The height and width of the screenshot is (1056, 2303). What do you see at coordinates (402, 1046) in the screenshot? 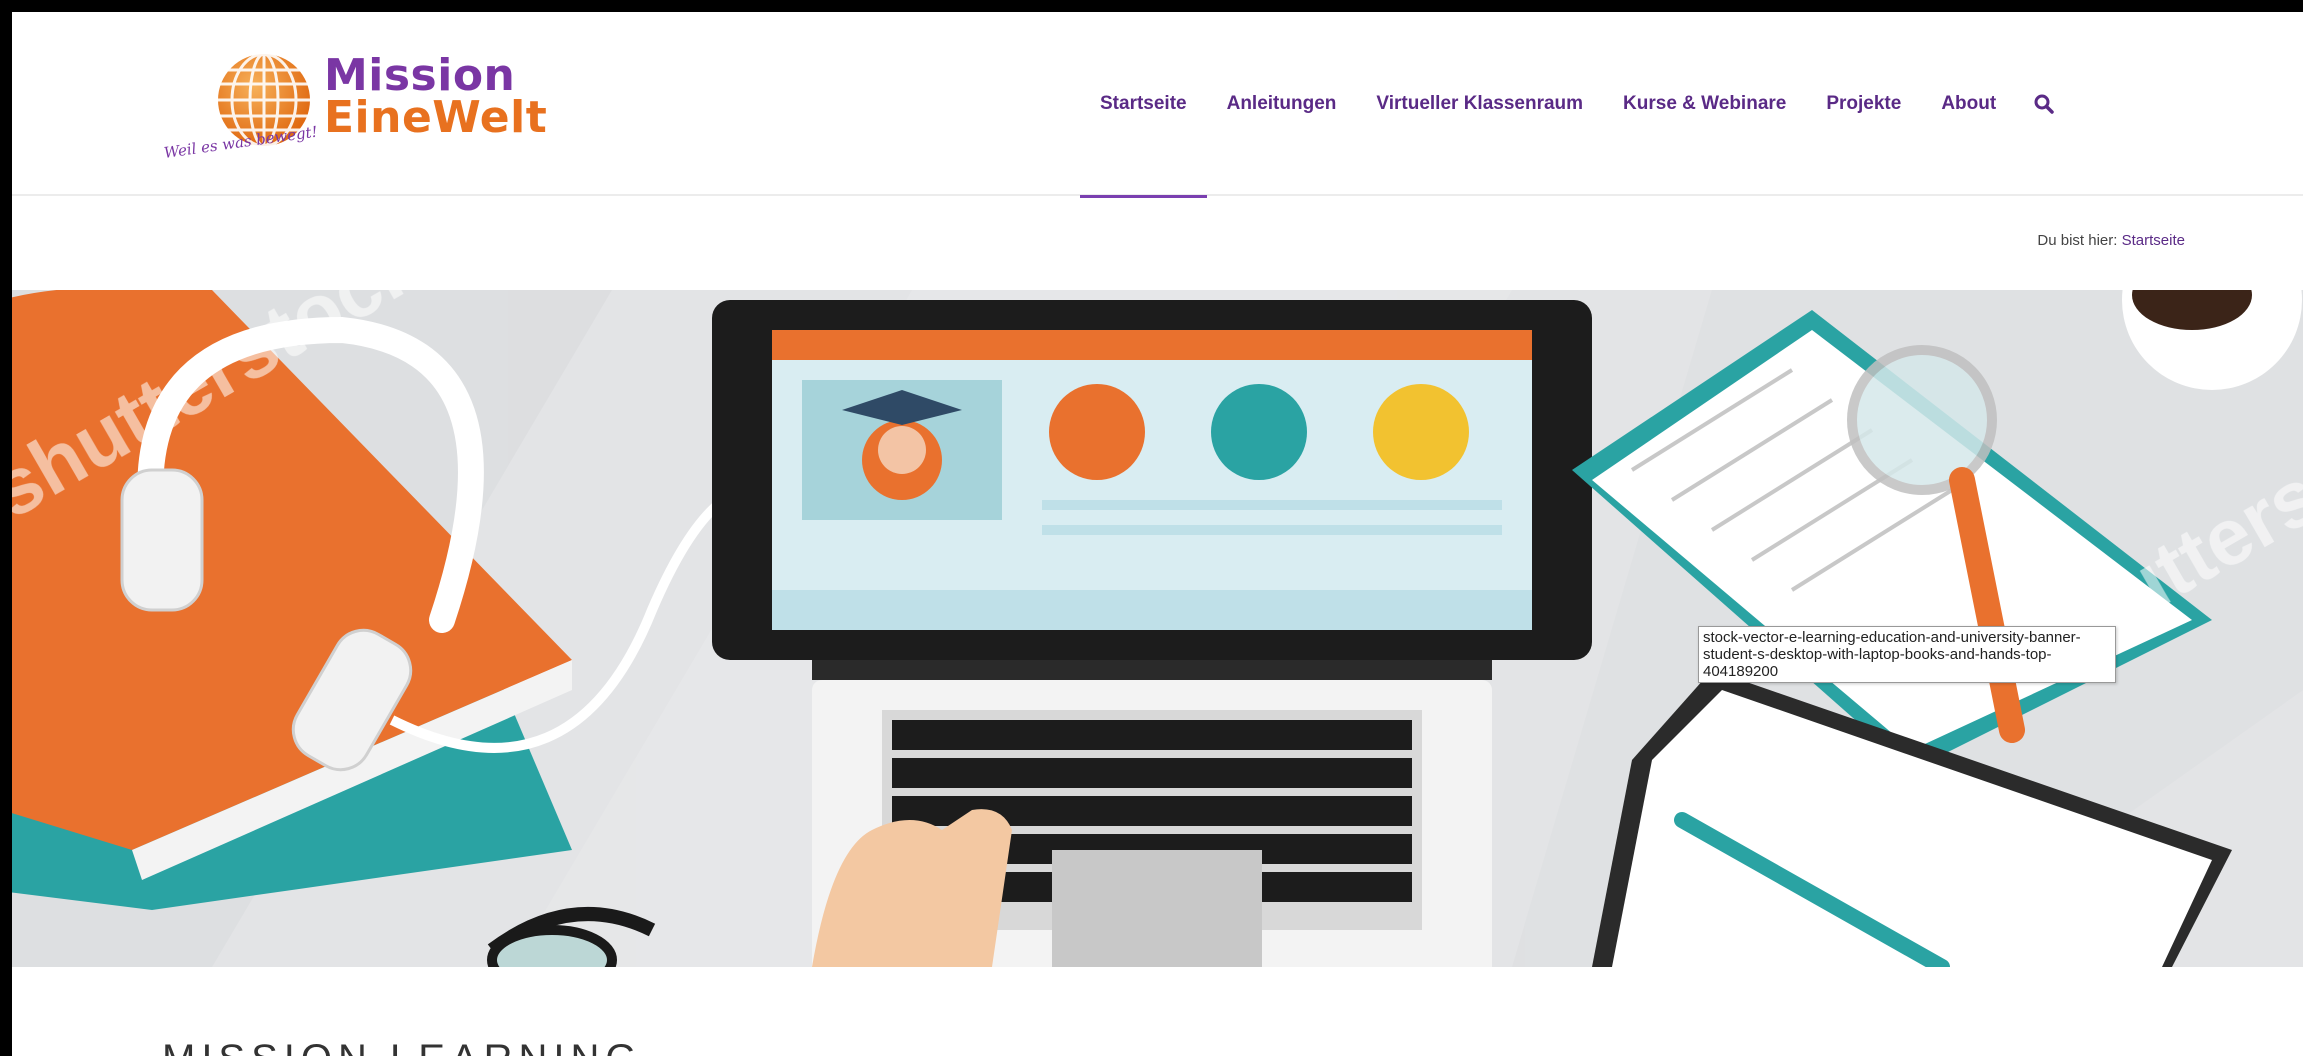
I see `page-heading: MISSION LEARNING` at bounding box center [402, 1046].